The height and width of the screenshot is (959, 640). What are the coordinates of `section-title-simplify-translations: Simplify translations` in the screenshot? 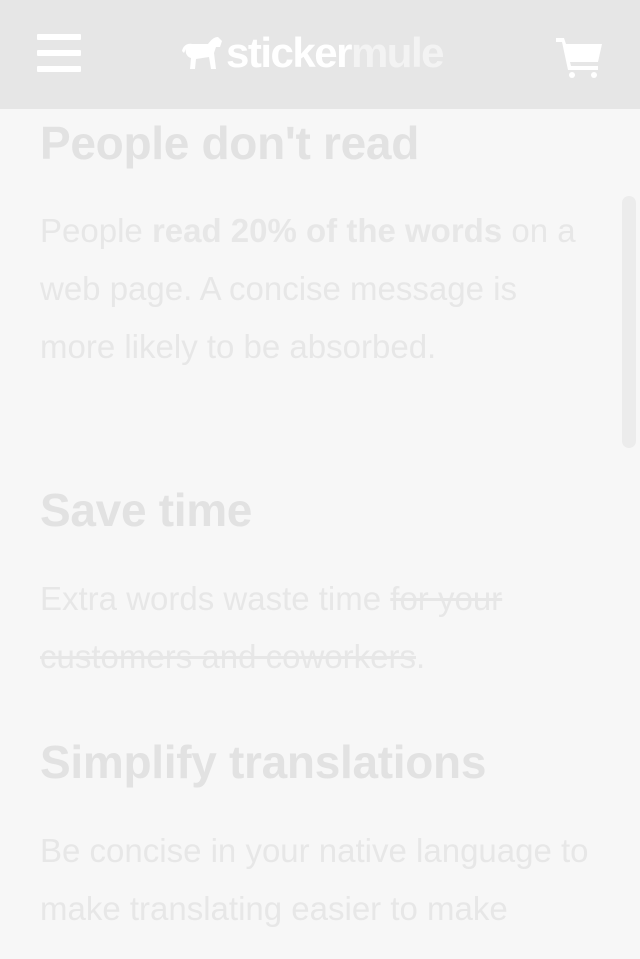 It's located at (263, 762).